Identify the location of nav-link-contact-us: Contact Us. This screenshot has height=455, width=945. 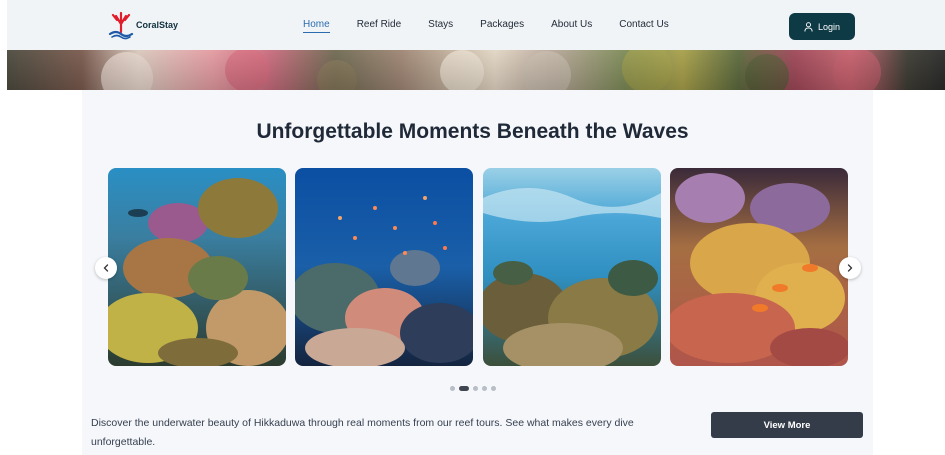
(643, 26).